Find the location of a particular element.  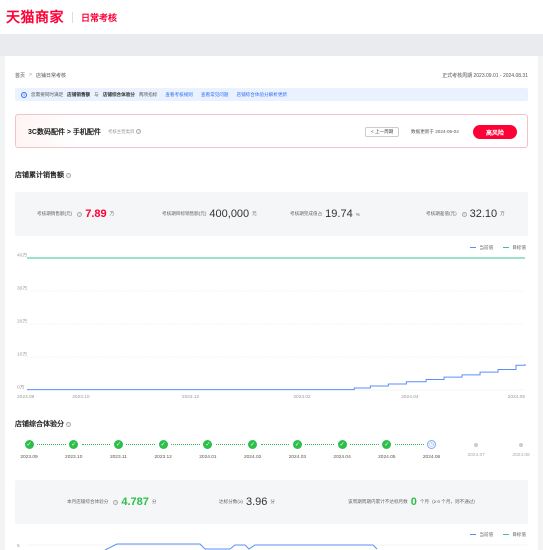

timeline-month-2023.11: ✓ 2023.11 is located at coordinates (118, 450).